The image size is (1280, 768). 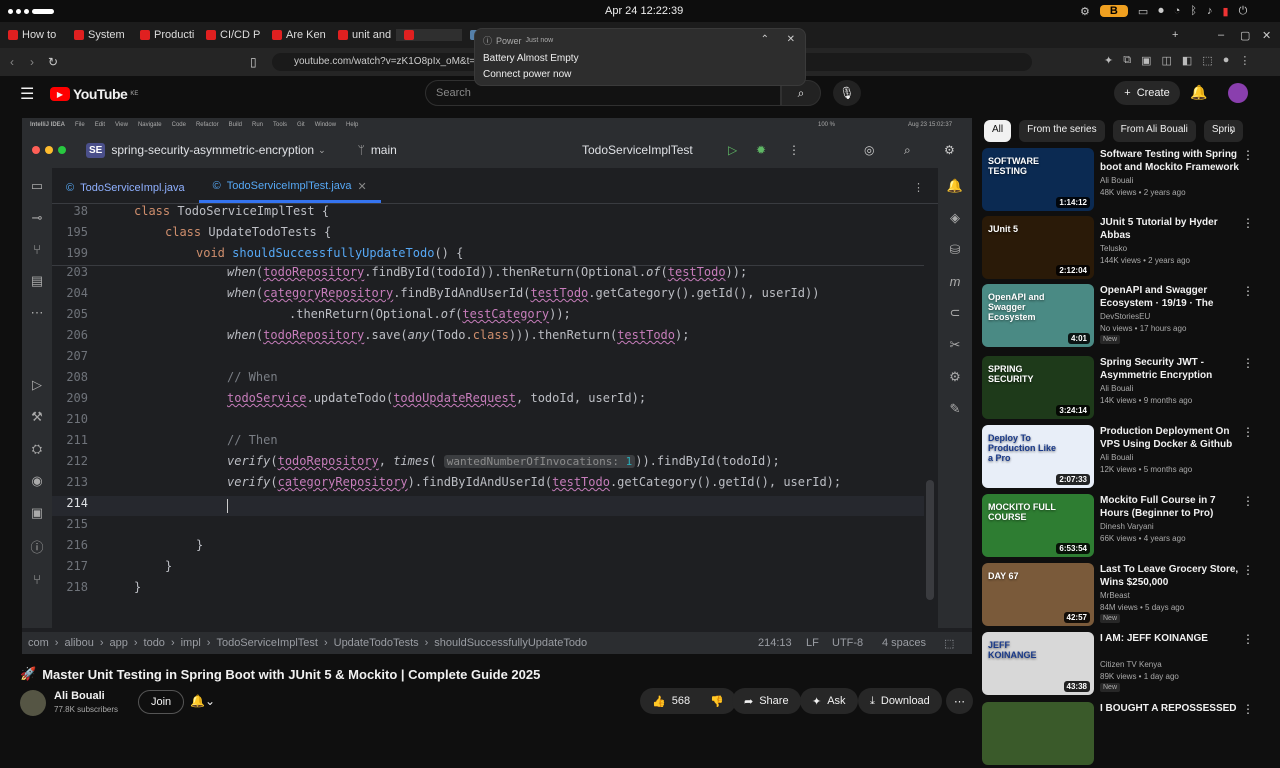 I want to click on breadcrumb-item: todo, so click(x=154, y=643).